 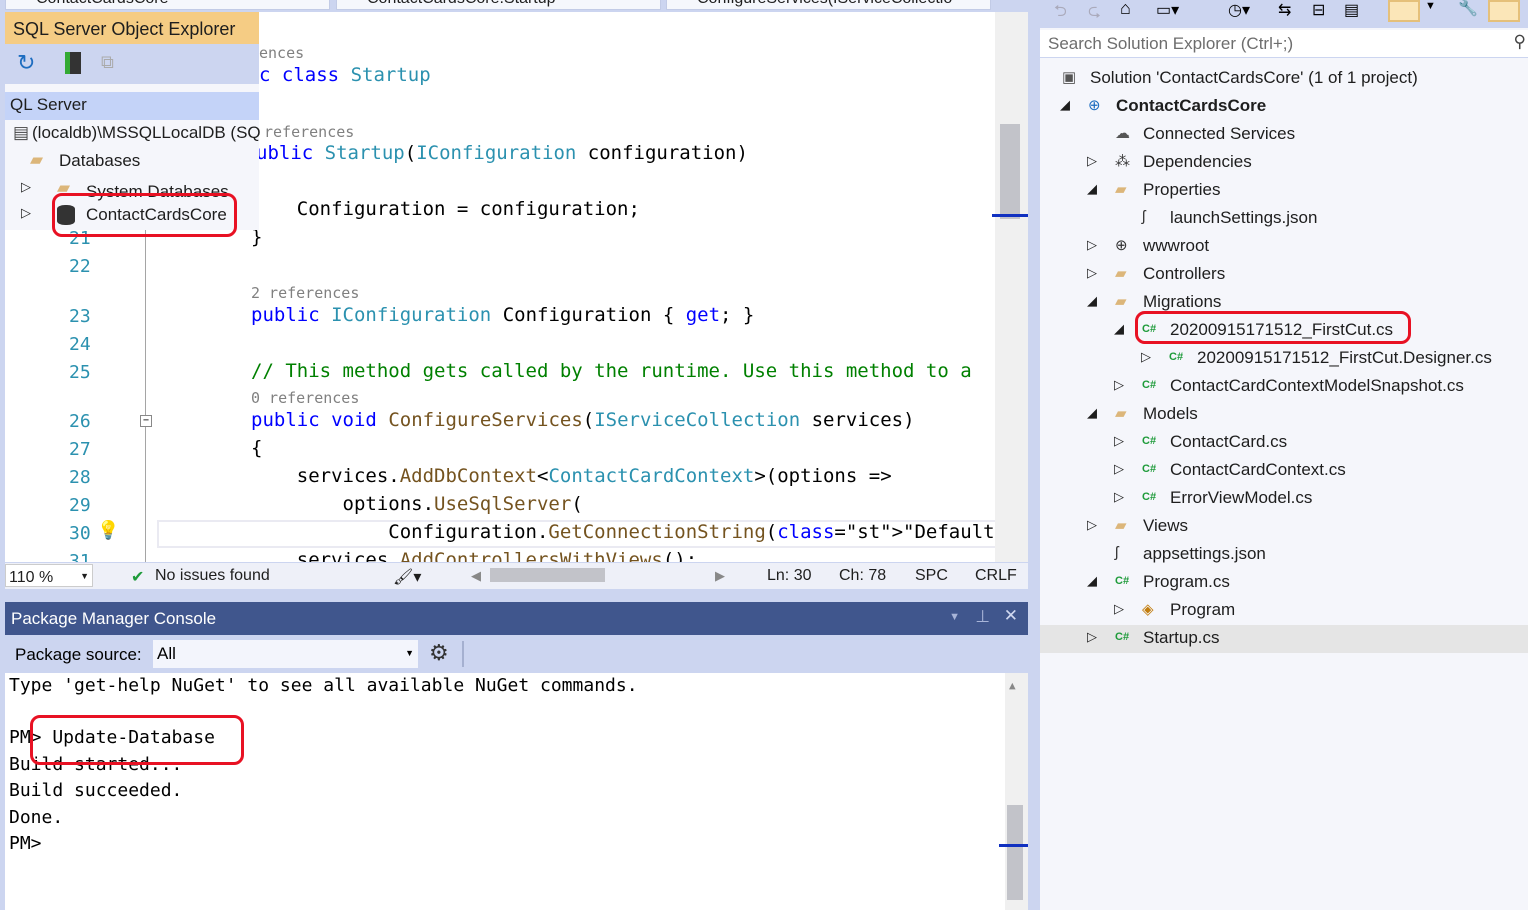 I want to click on tree-item-label: ContactCard.cs, so click(x=1229, y=441).